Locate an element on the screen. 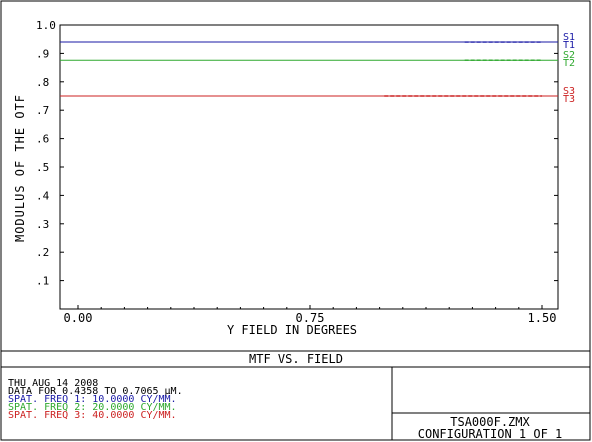 This screenshot has height=442, width=592. legend-t3: T3 is located at coordinates (569, 99).